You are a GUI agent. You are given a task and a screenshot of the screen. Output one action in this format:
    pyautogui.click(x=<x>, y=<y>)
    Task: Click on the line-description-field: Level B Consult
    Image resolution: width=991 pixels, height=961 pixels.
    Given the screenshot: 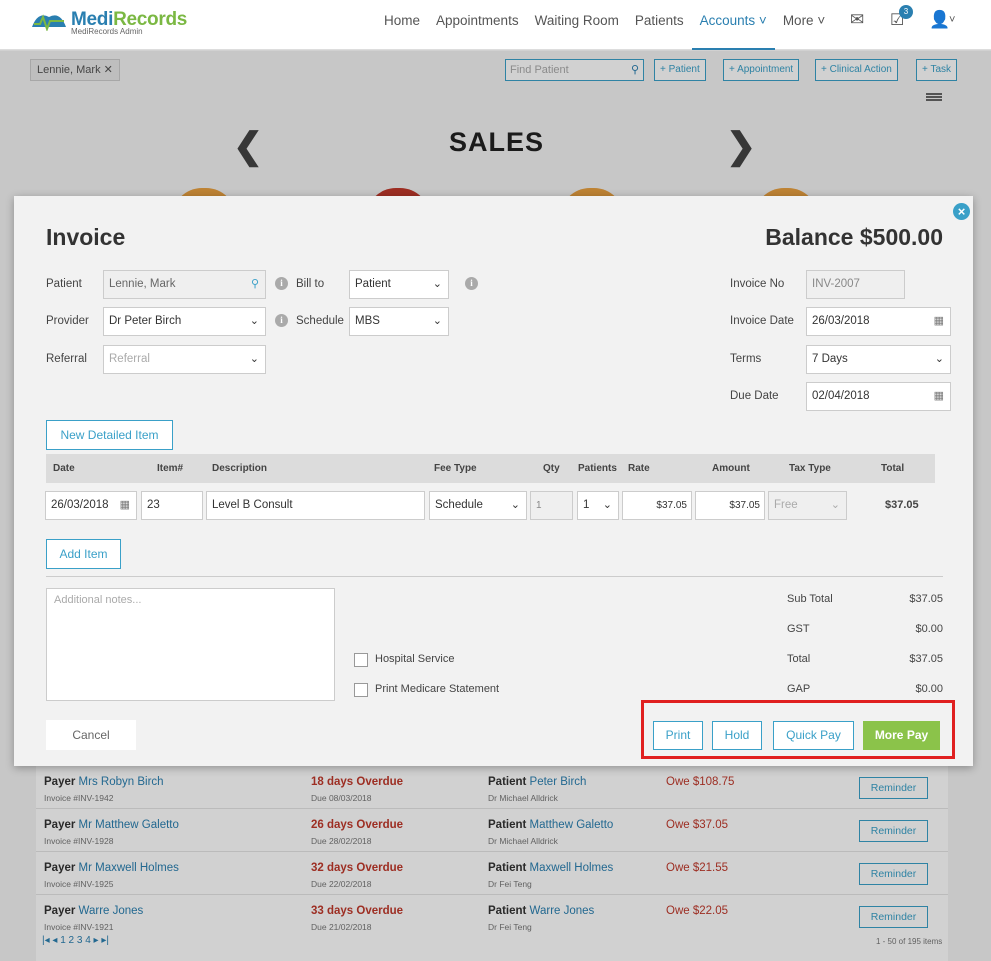 What is the action you would take?
    pyautogui.click(x=315, y=505)
    